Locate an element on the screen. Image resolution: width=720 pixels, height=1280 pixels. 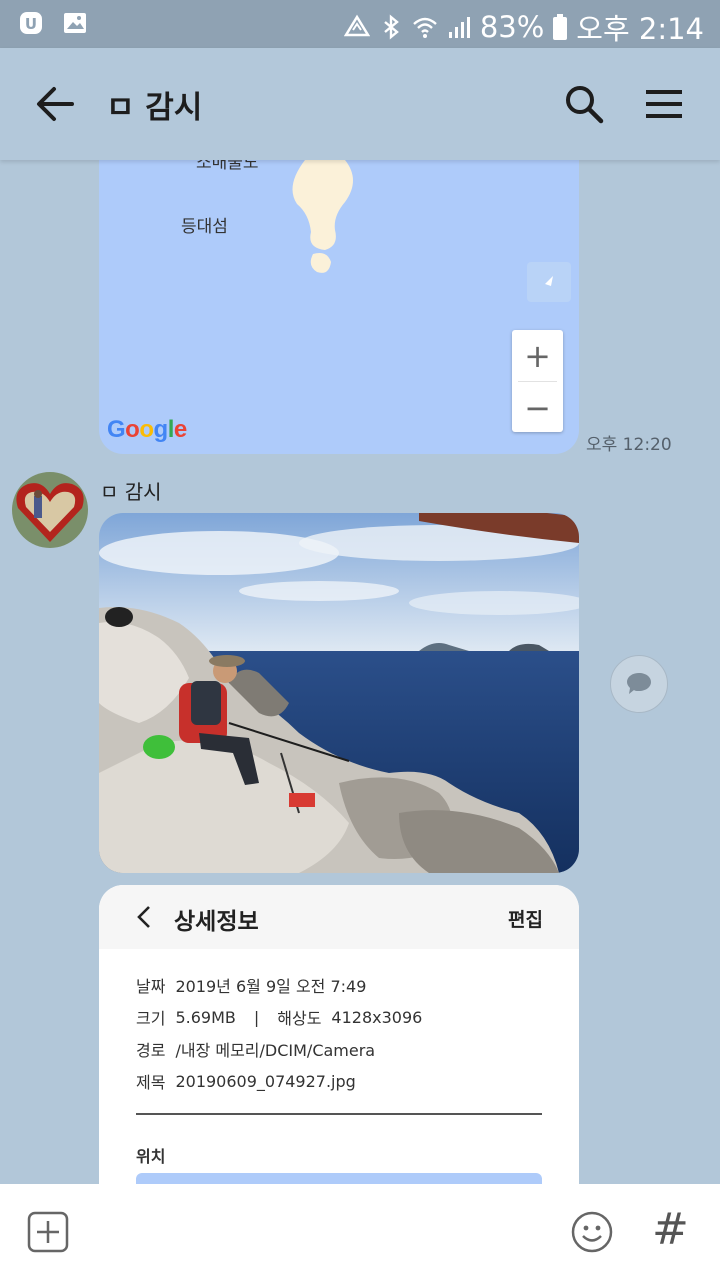
hashtag-search-button: # is located at coordinates (672, 1230).